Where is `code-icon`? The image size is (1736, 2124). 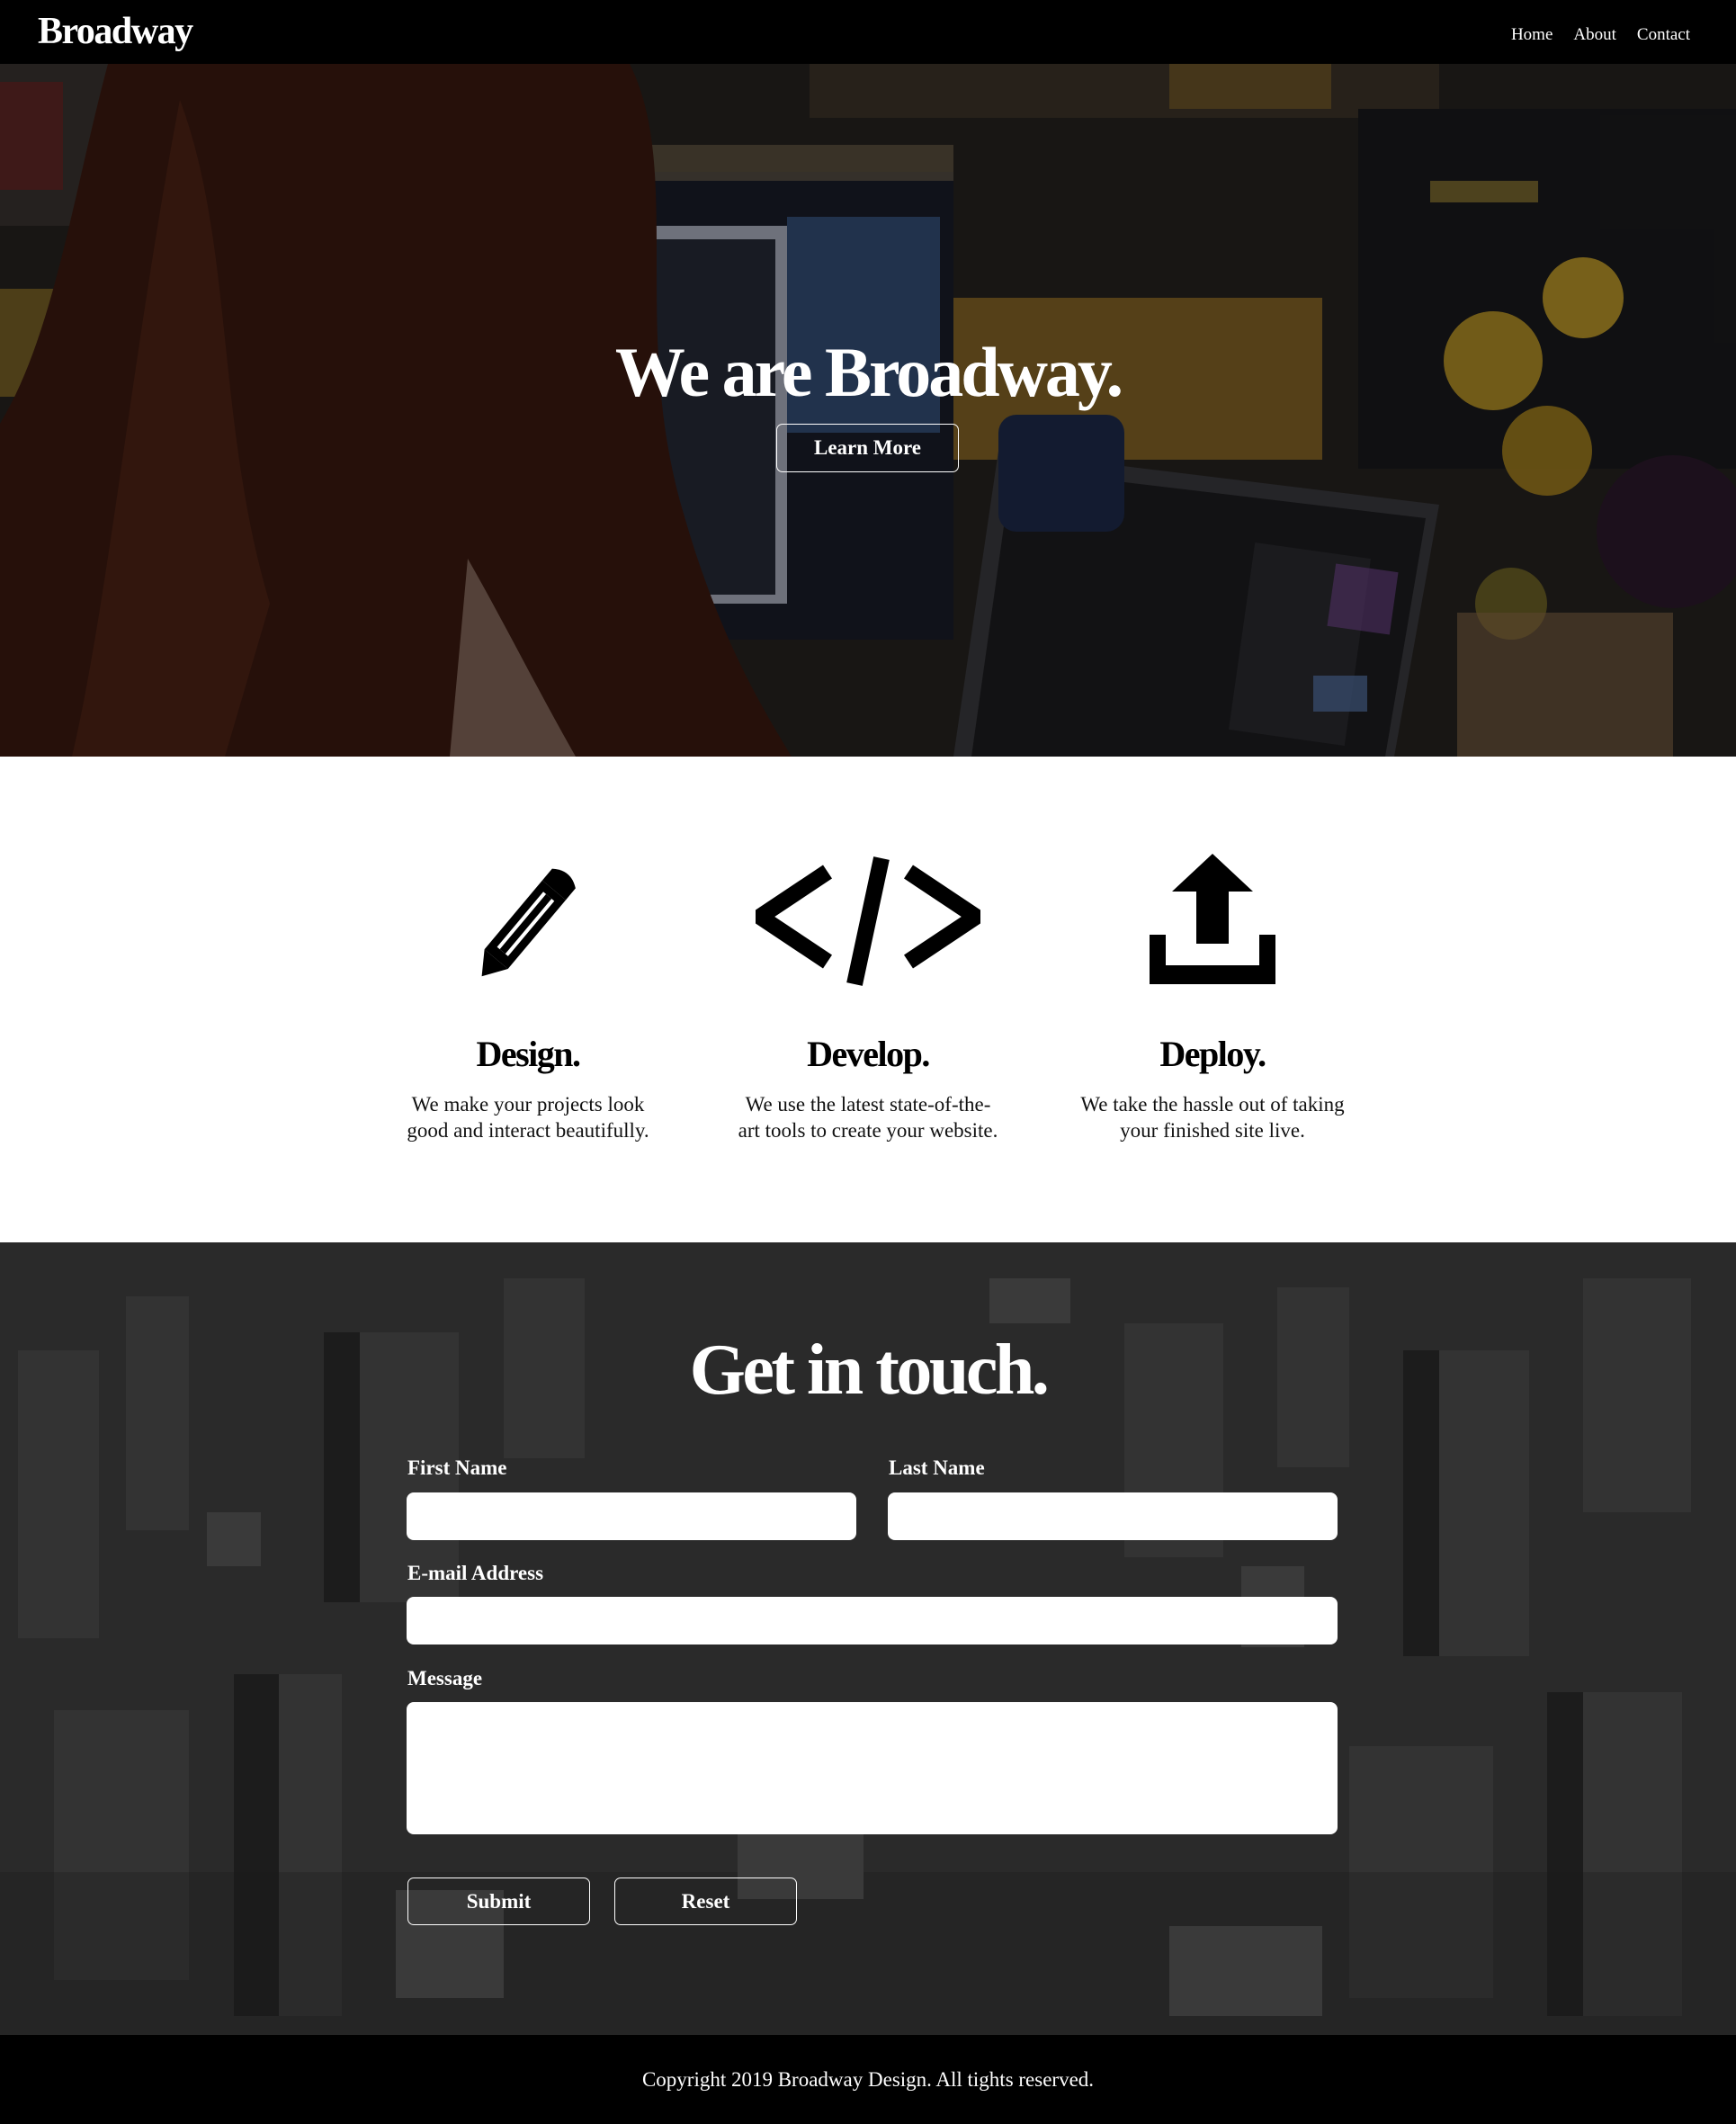
code-icon is located at coordinates (868, 921).